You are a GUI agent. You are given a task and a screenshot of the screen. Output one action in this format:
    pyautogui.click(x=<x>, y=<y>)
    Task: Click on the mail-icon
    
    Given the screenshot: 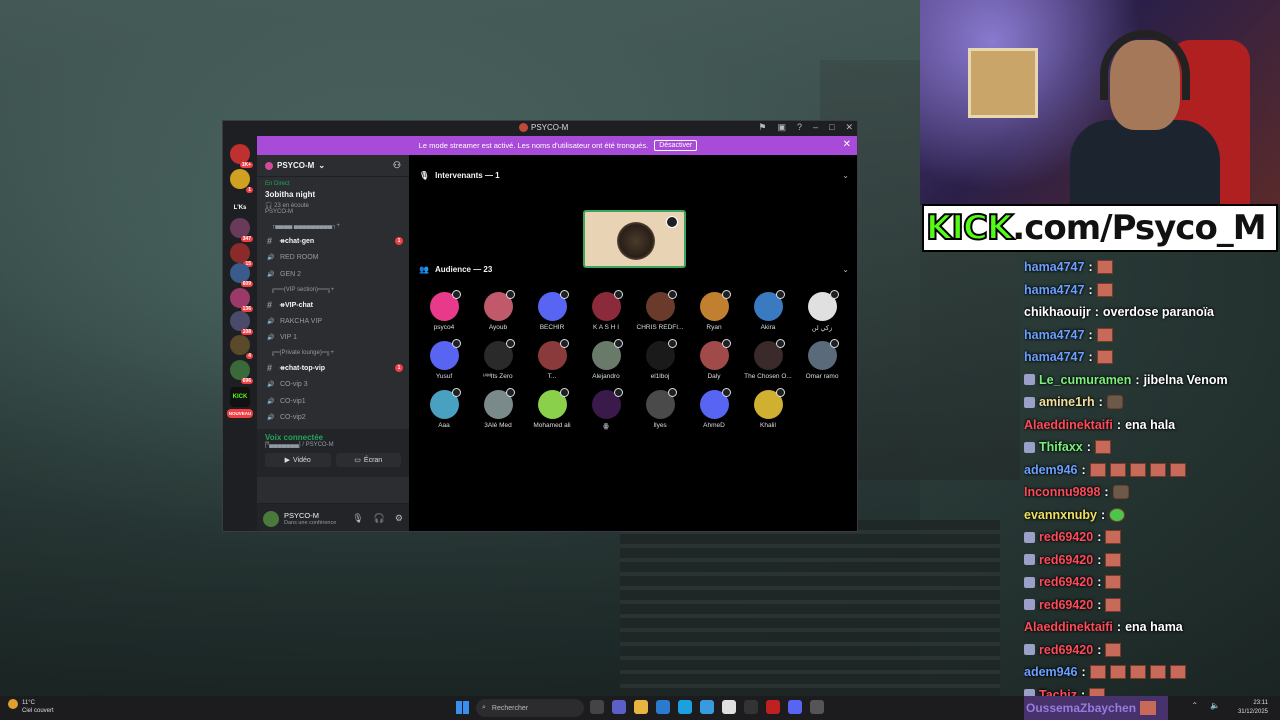 What is the action you would take?
    pyautogui.click(x=707, y=707)
    